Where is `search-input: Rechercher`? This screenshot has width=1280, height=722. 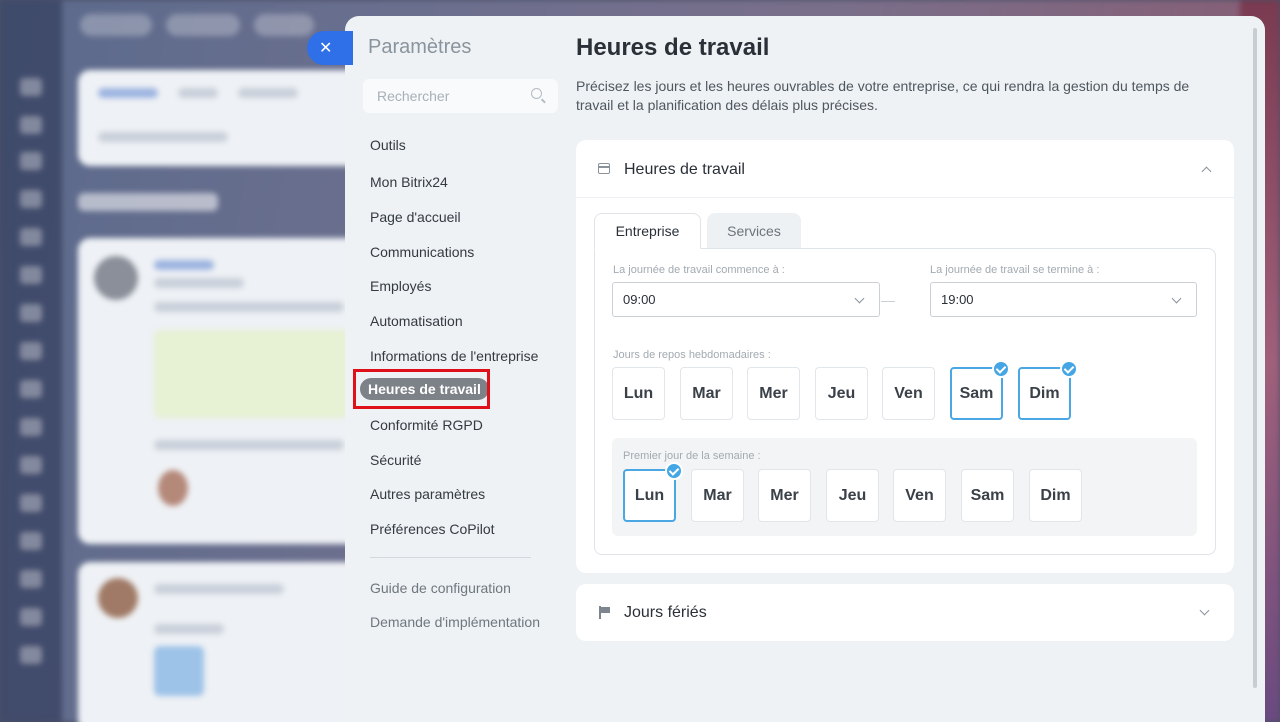 search-input: Rechercher is located at coordinates (460, 96).